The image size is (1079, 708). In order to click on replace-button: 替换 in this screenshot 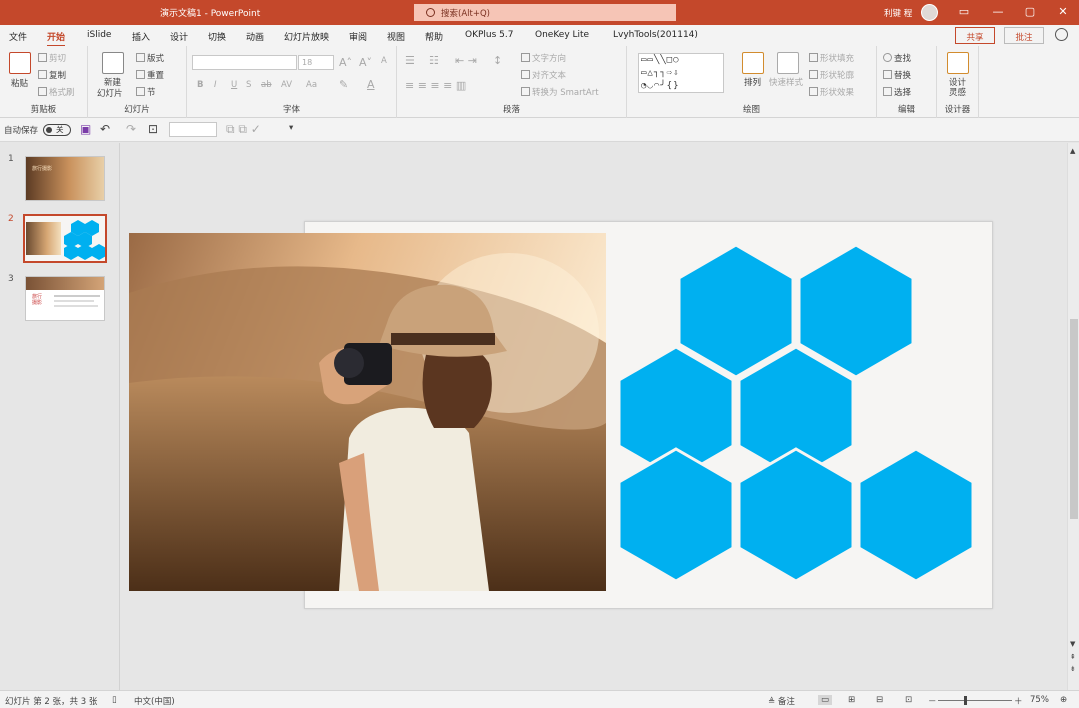, I will do `click(897, 75)`.